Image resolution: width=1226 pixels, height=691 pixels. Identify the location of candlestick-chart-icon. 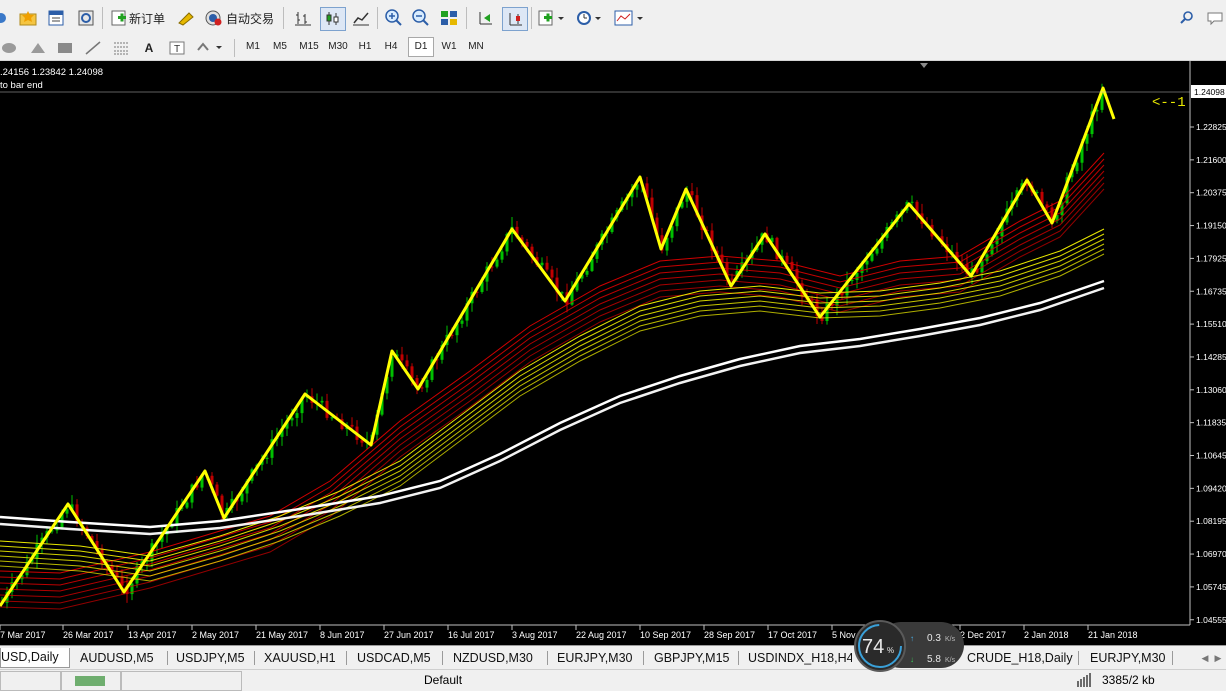
(333, 19).